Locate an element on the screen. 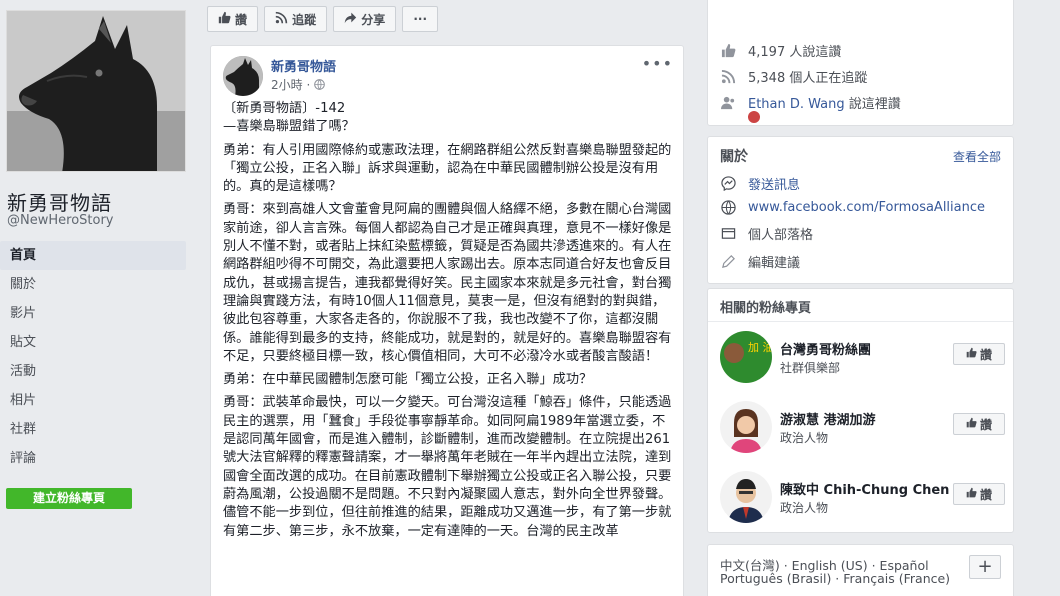 Image resolution: width=1060 pixels, height=596 pixels. share-arrow-icon is located at coordinates (350, 19).